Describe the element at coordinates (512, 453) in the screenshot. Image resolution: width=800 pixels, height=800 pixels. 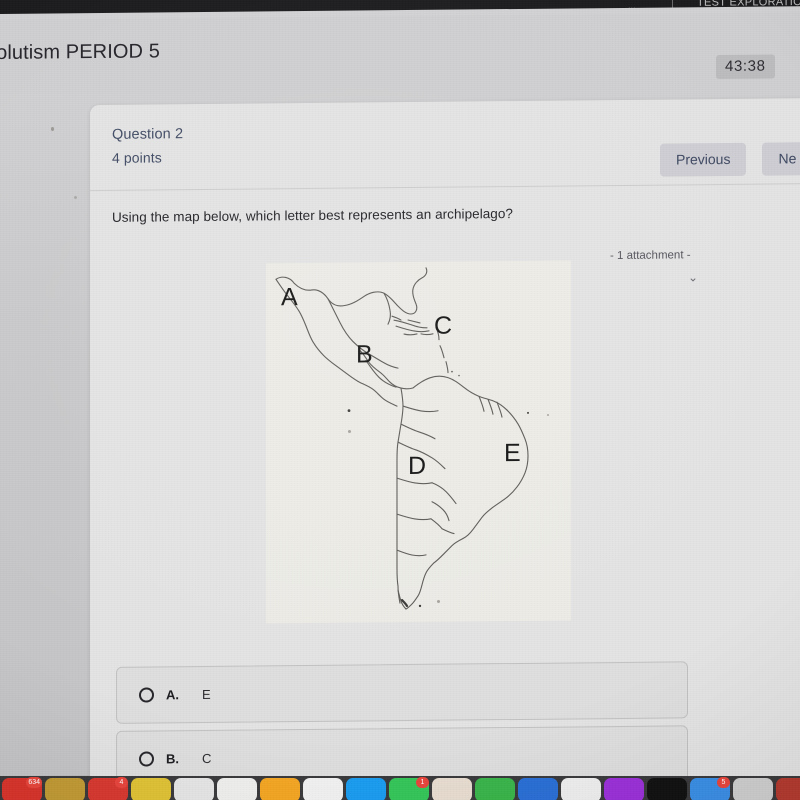
I see `map-label-e: E` at that location.